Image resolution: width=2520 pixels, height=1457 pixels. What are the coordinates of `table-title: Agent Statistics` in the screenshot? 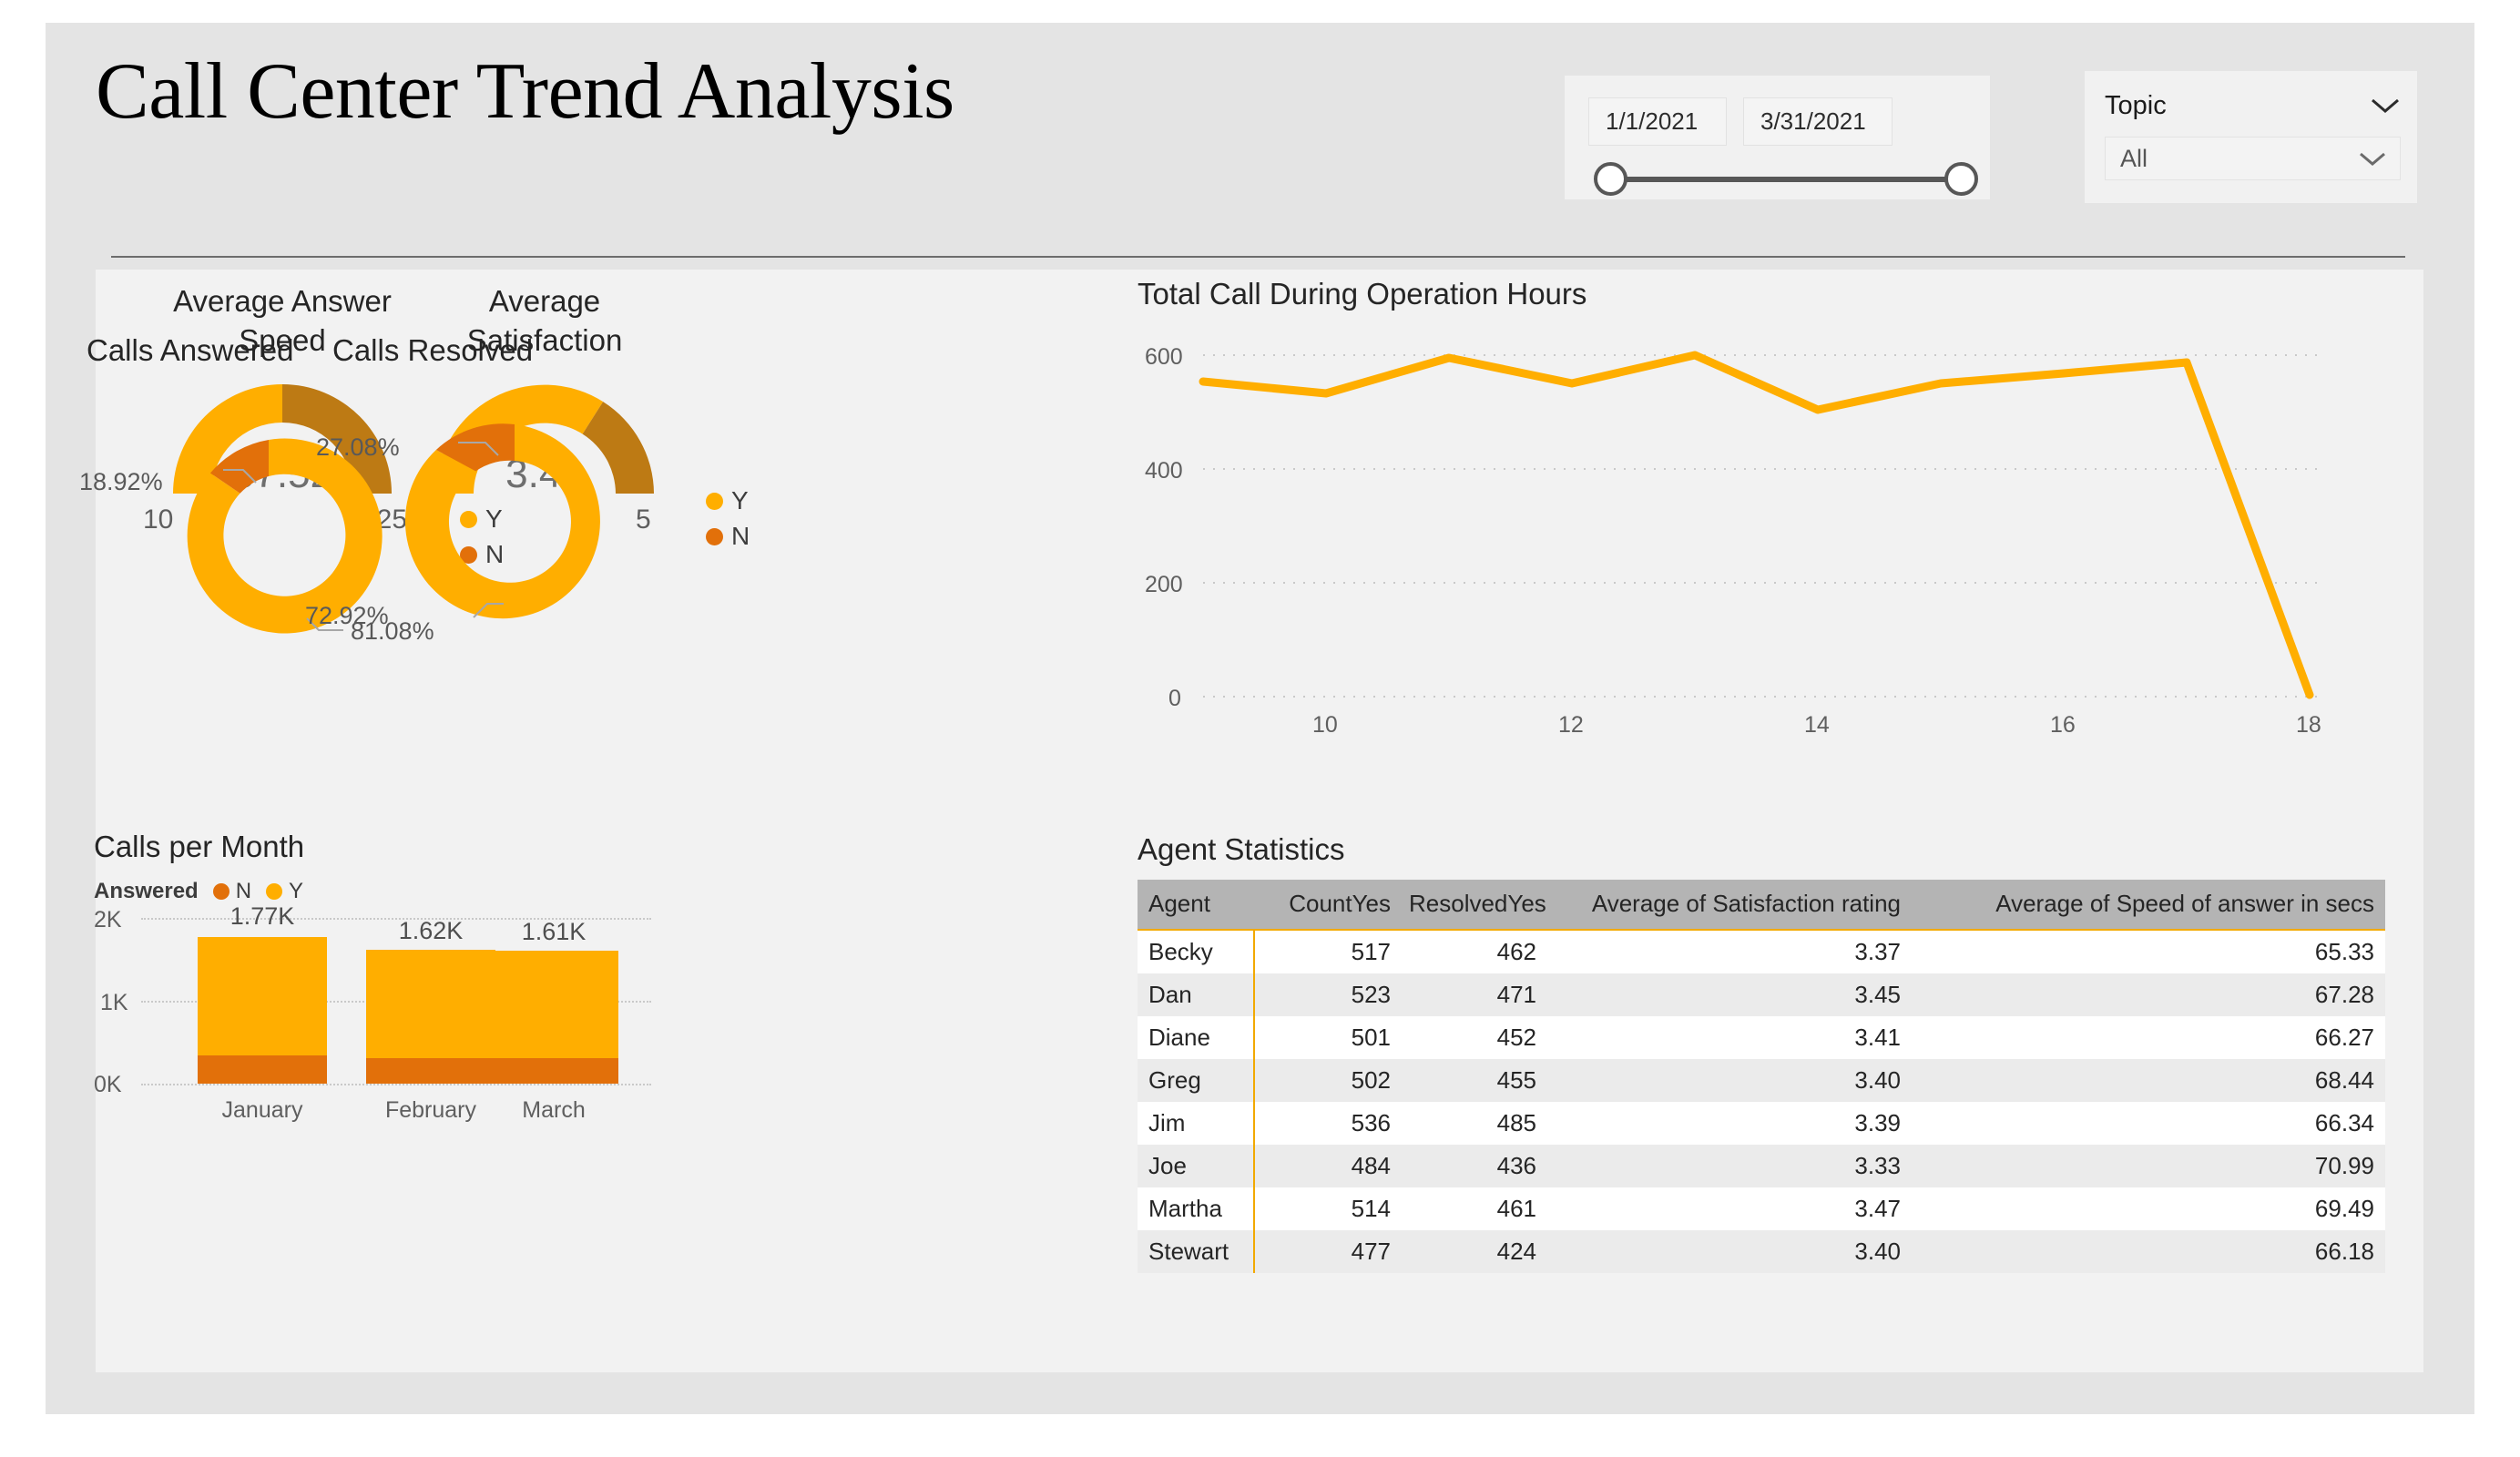 It's located at (1241, 849).